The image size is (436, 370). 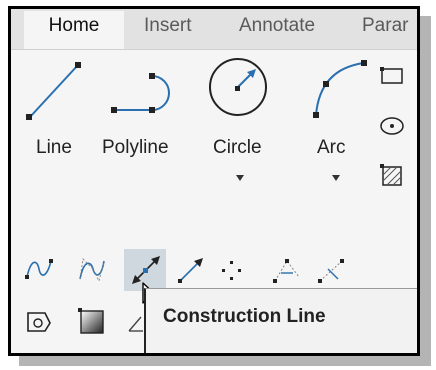 What do you see at coordinates (287, 270) in the screenshot?
I see `divide-icon` at bounding box center [287, 270].